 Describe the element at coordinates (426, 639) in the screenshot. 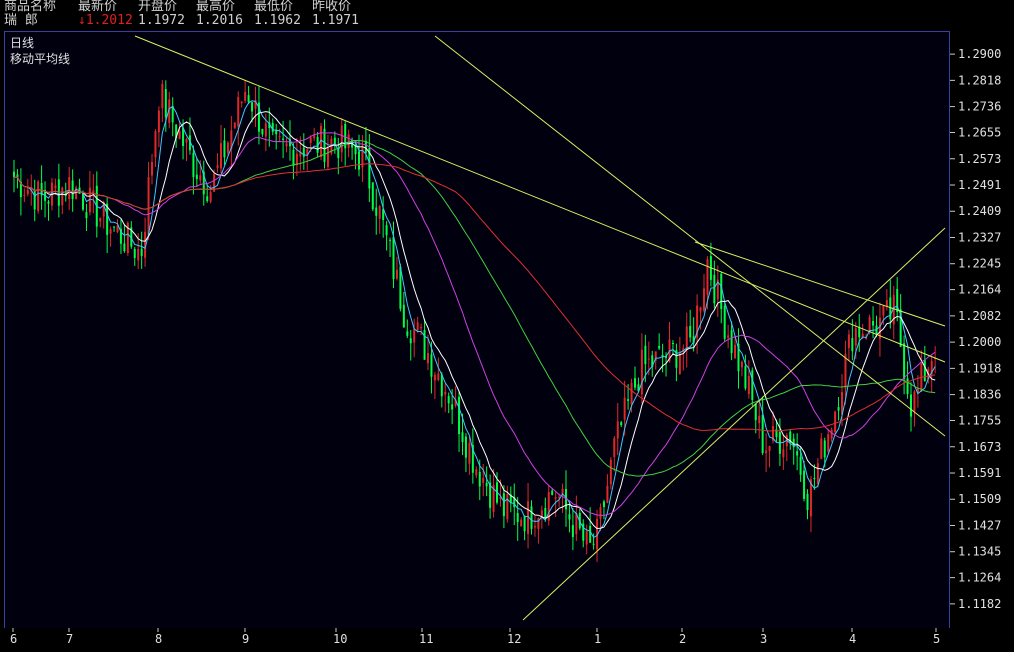

I see `date-tick-label: 11` at that location.